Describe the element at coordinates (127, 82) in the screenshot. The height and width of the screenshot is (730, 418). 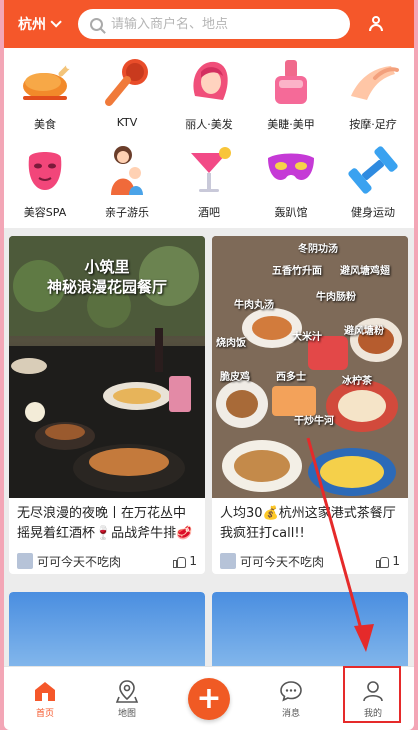
I see `microphone-icon` at that location.